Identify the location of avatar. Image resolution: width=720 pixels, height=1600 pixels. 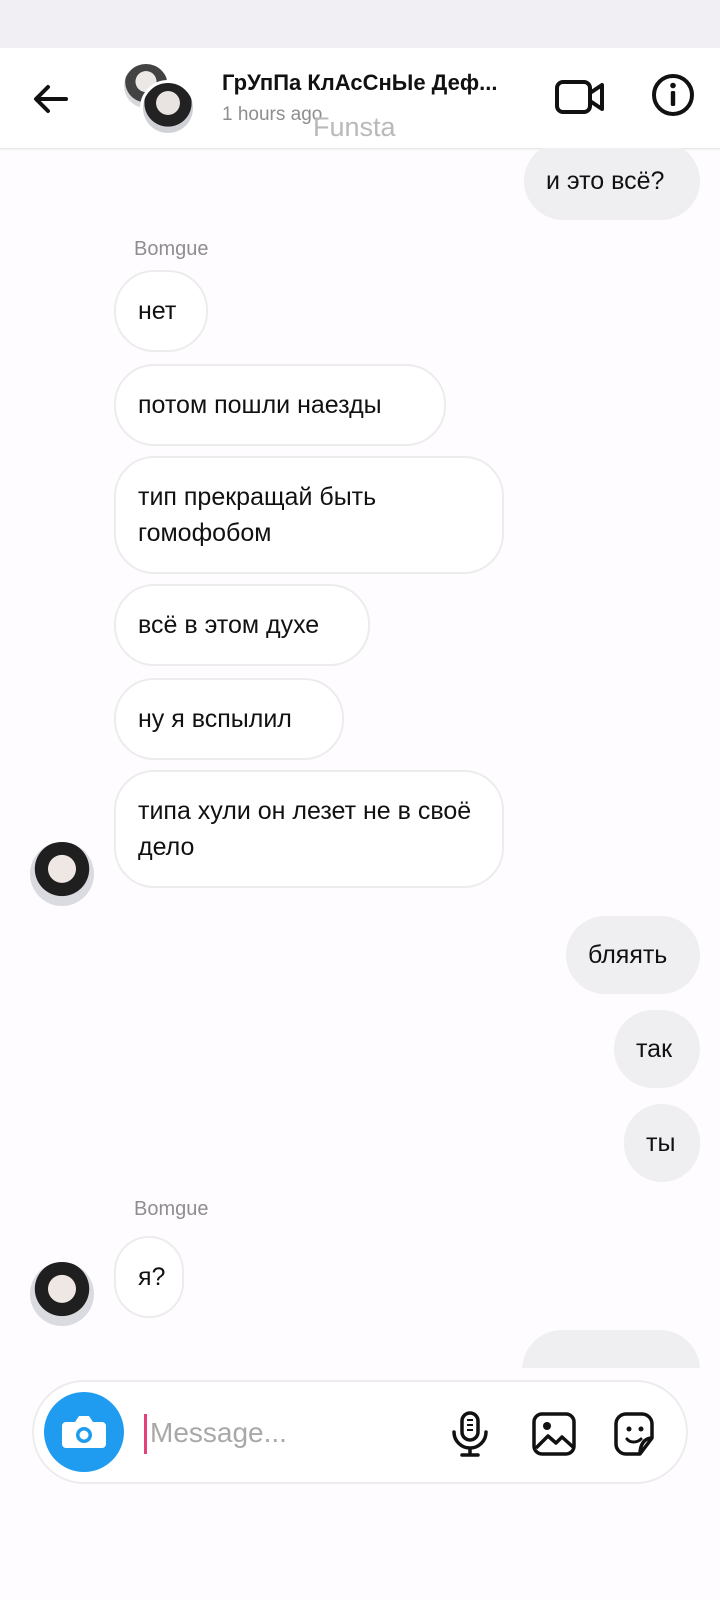
(168, 108).